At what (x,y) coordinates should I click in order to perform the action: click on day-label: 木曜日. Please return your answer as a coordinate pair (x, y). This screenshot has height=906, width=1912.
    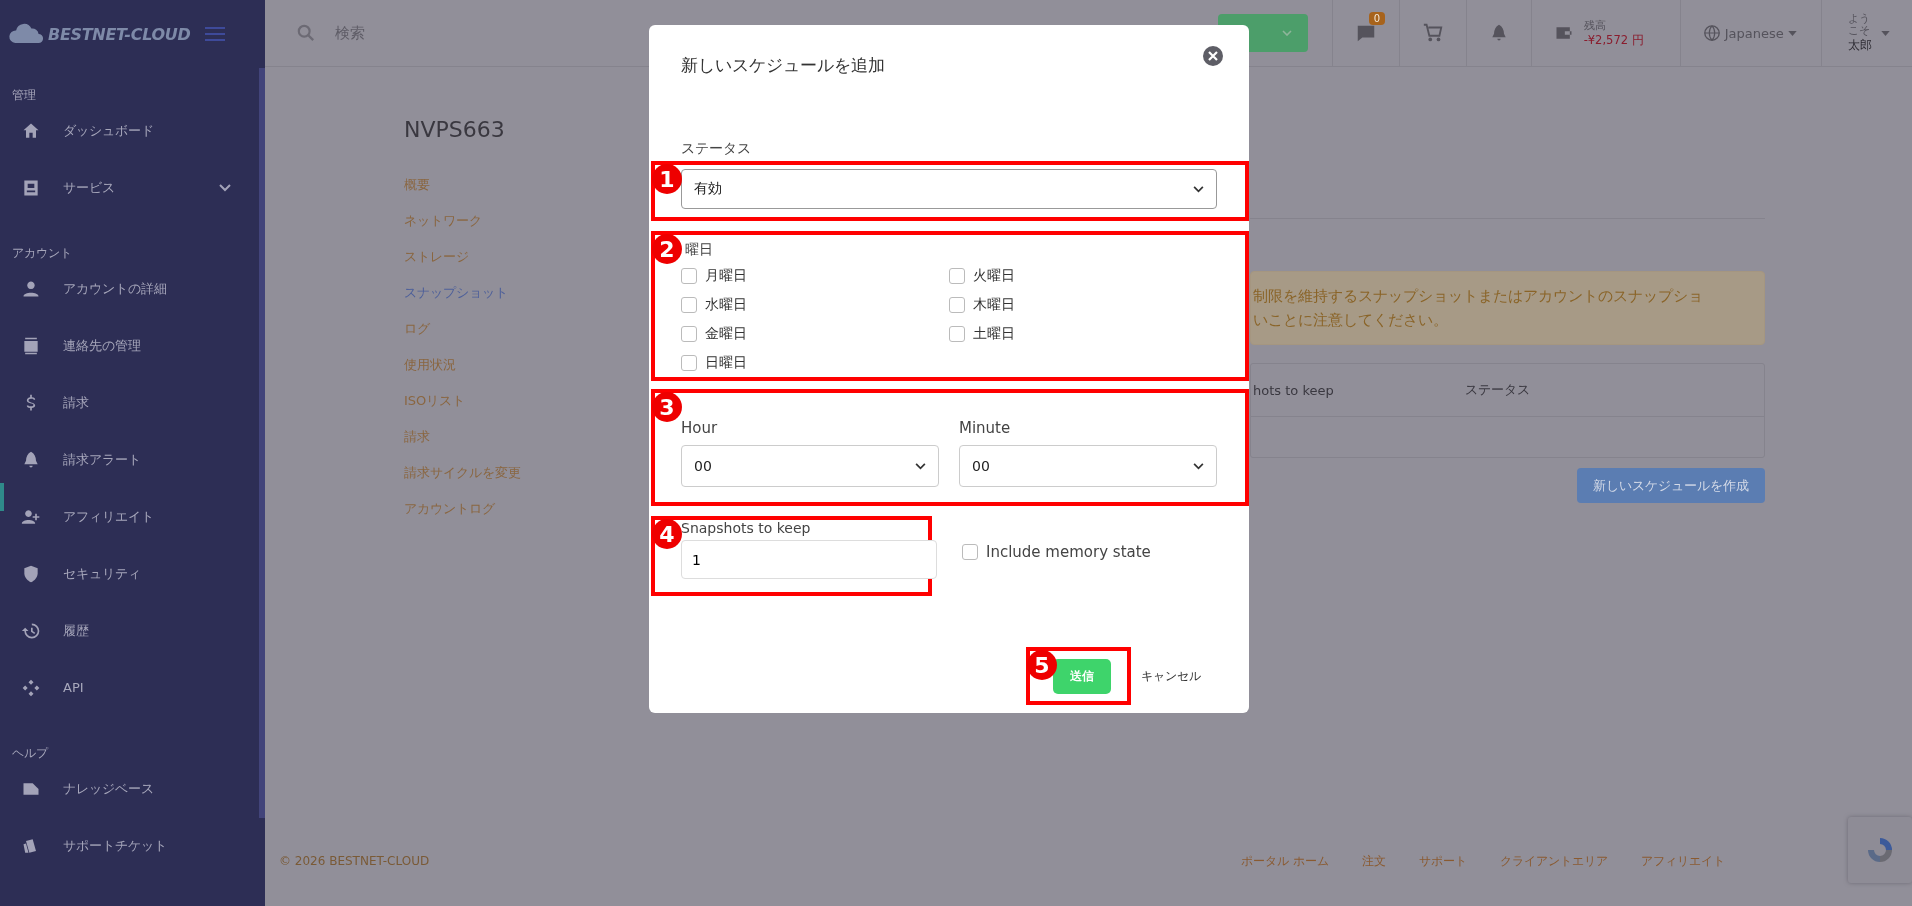
    Looking at the image, I should click on (994, 305).